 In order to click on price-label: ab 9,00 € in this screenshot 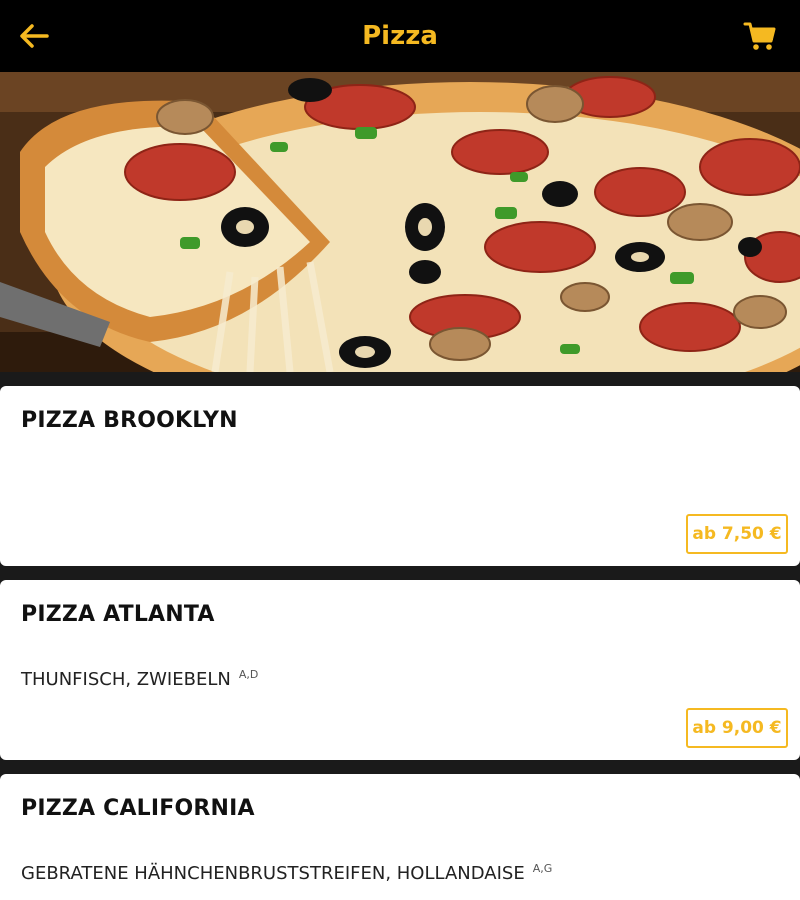, I will do `click(737, 728)`.